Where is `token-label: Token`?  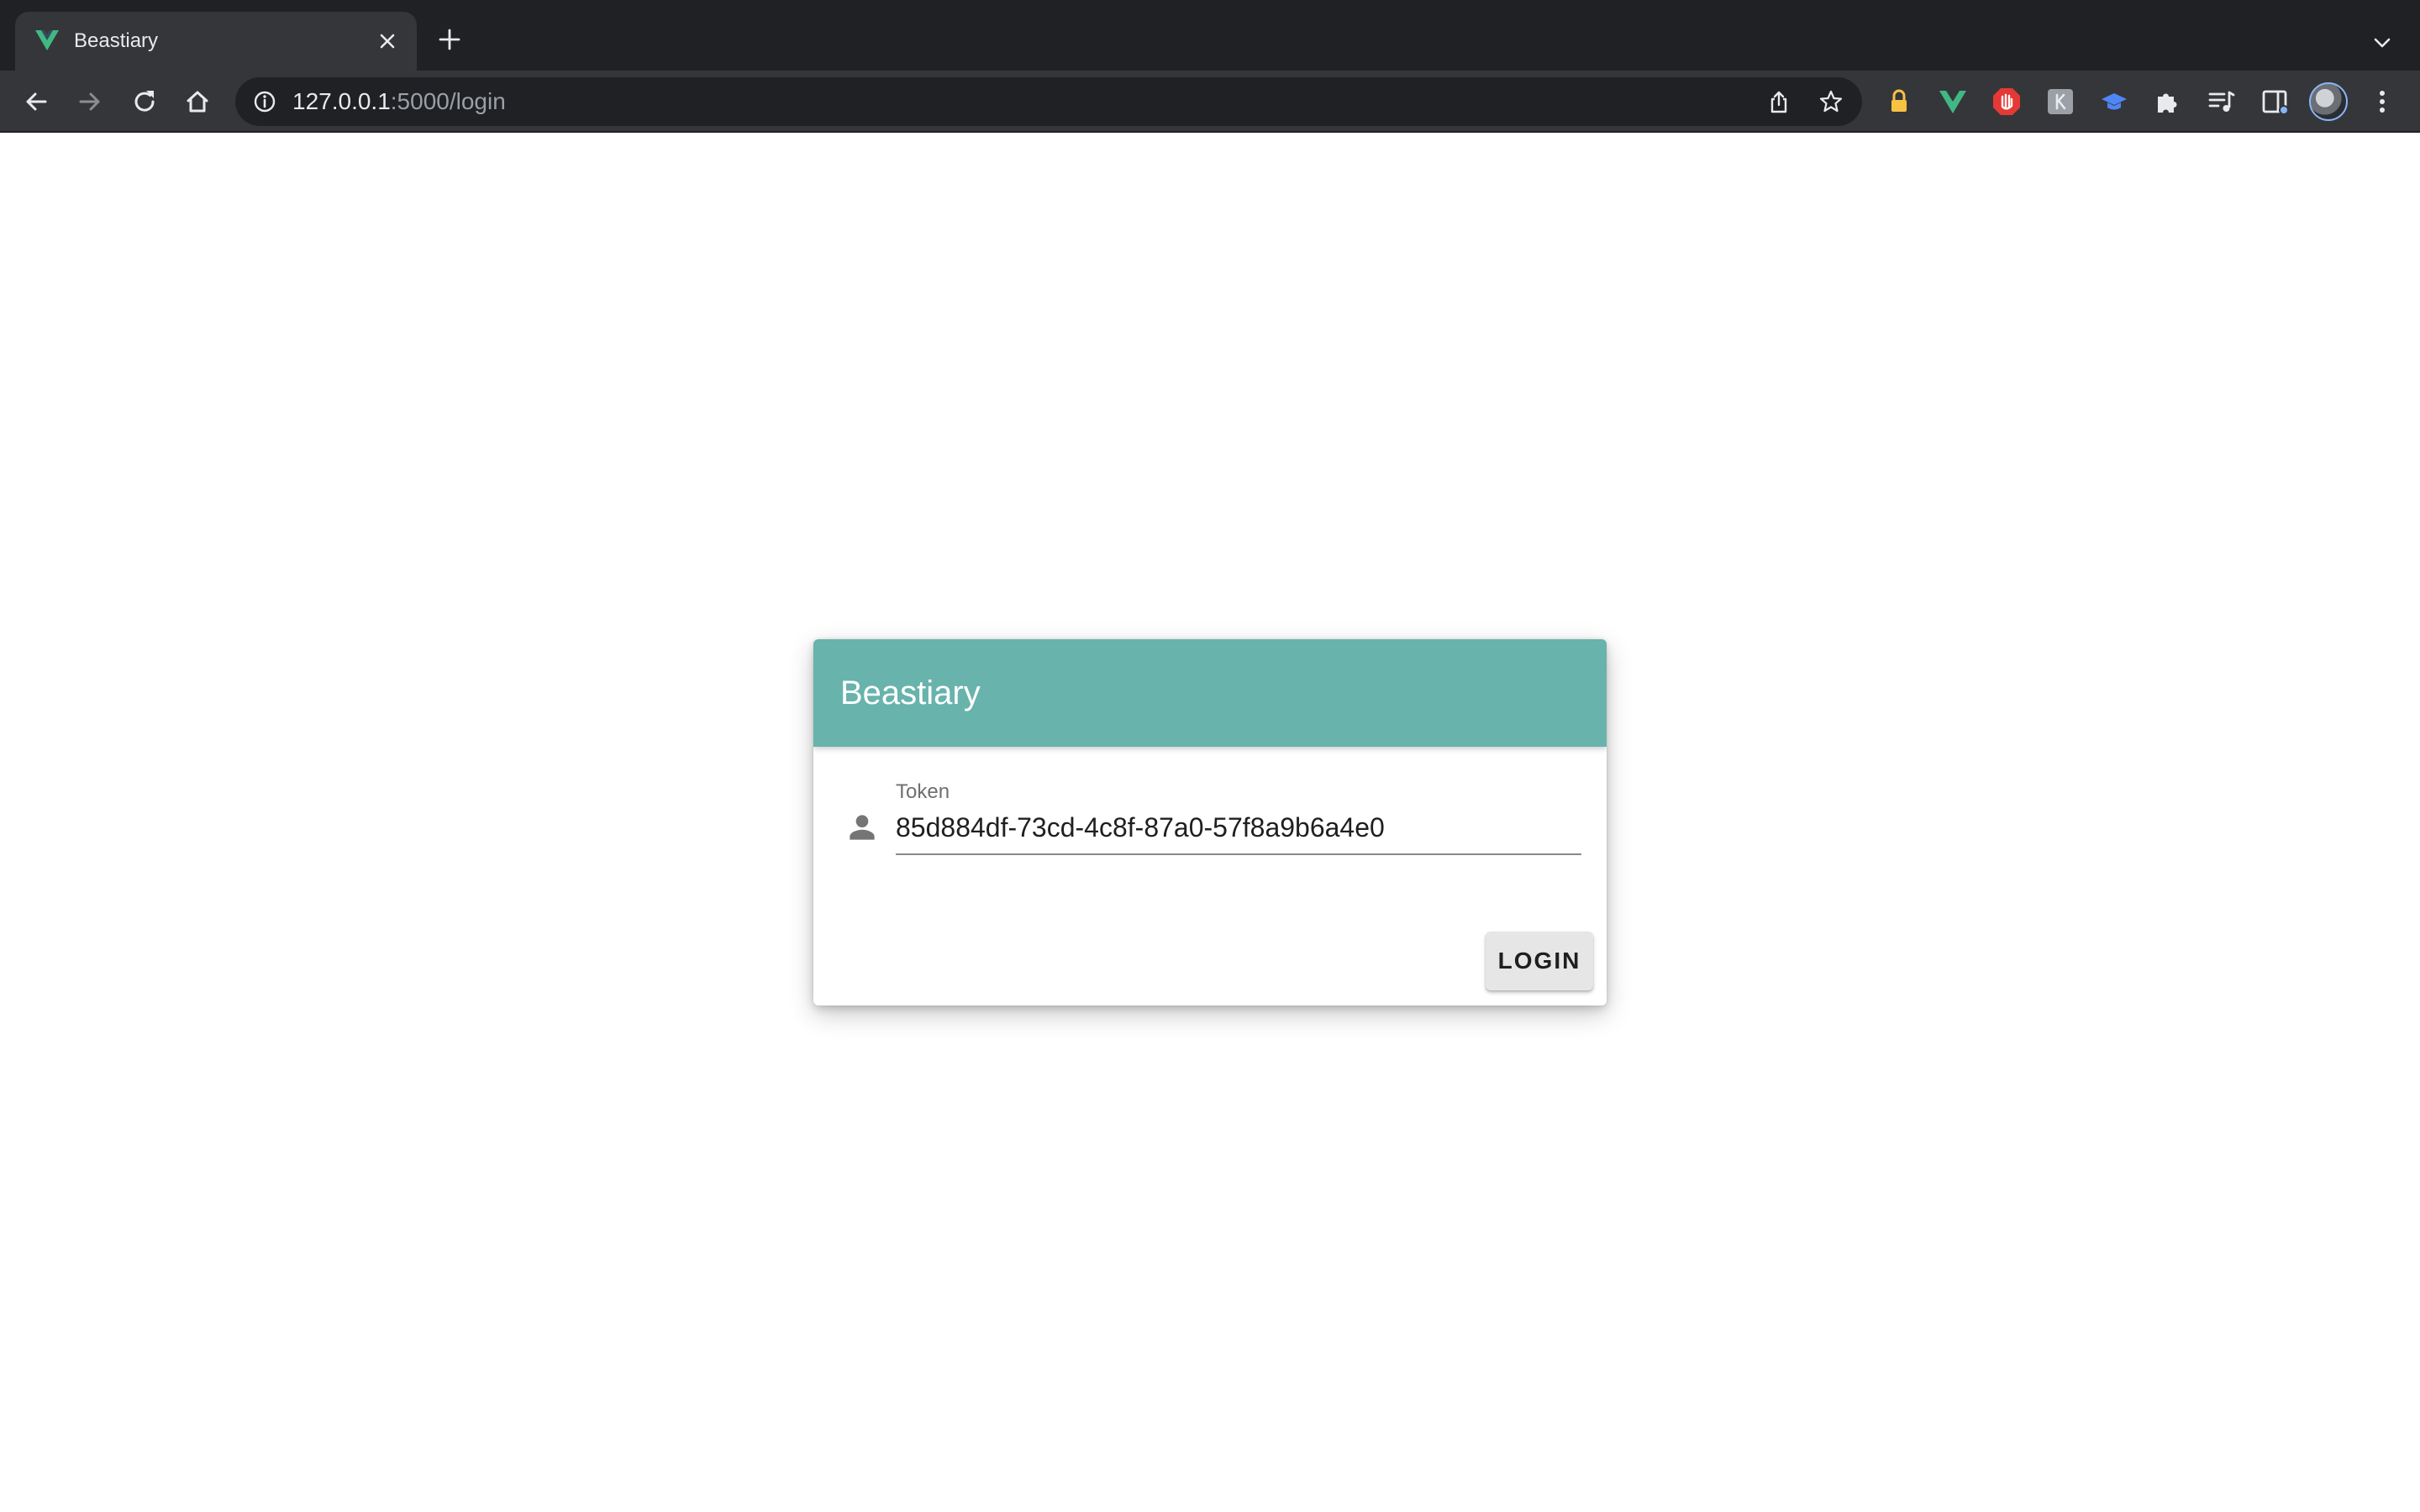 token-label: Token is located at coordinates (923, 791).